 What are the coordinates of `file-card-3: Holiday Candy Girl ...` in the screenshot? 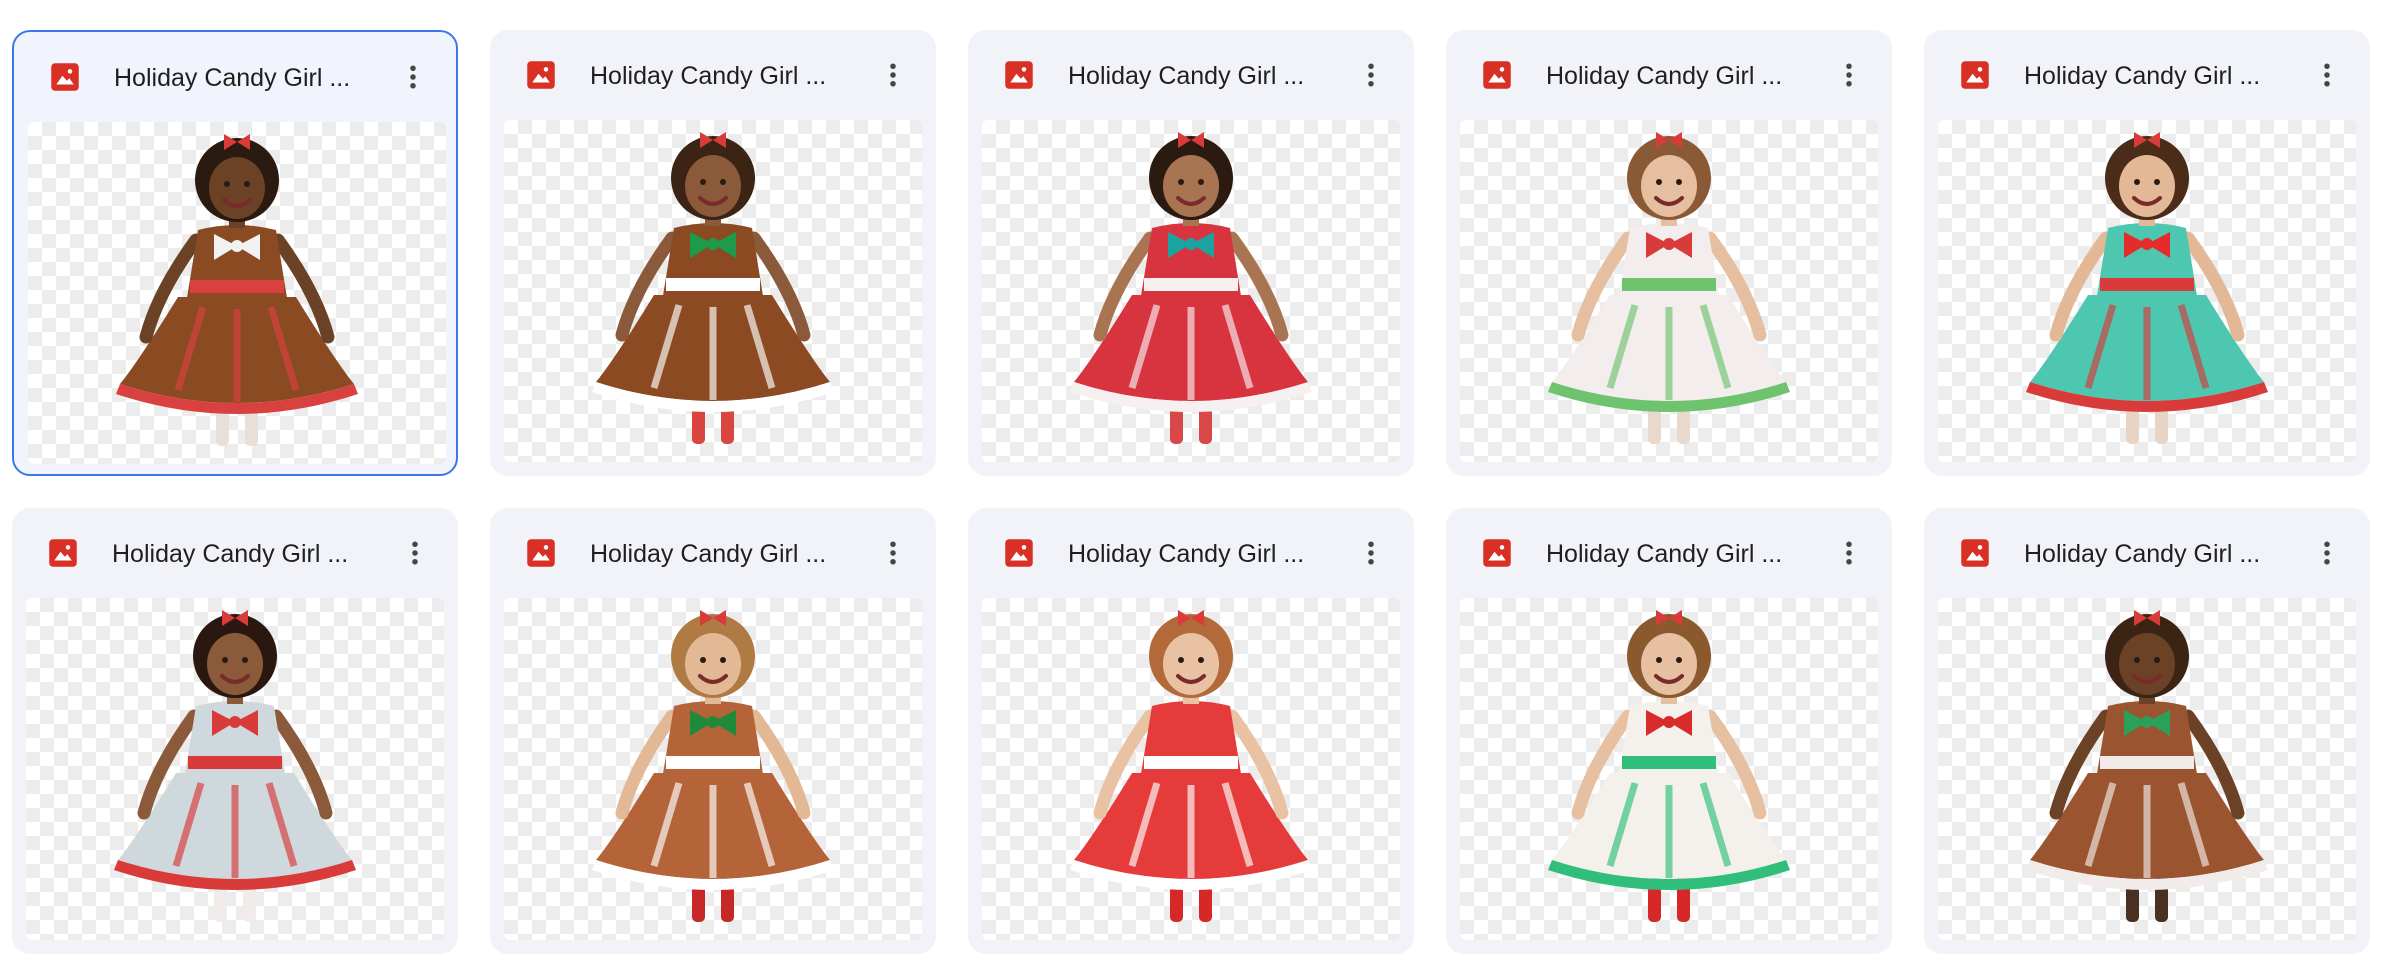 It's located at (1191, 253).